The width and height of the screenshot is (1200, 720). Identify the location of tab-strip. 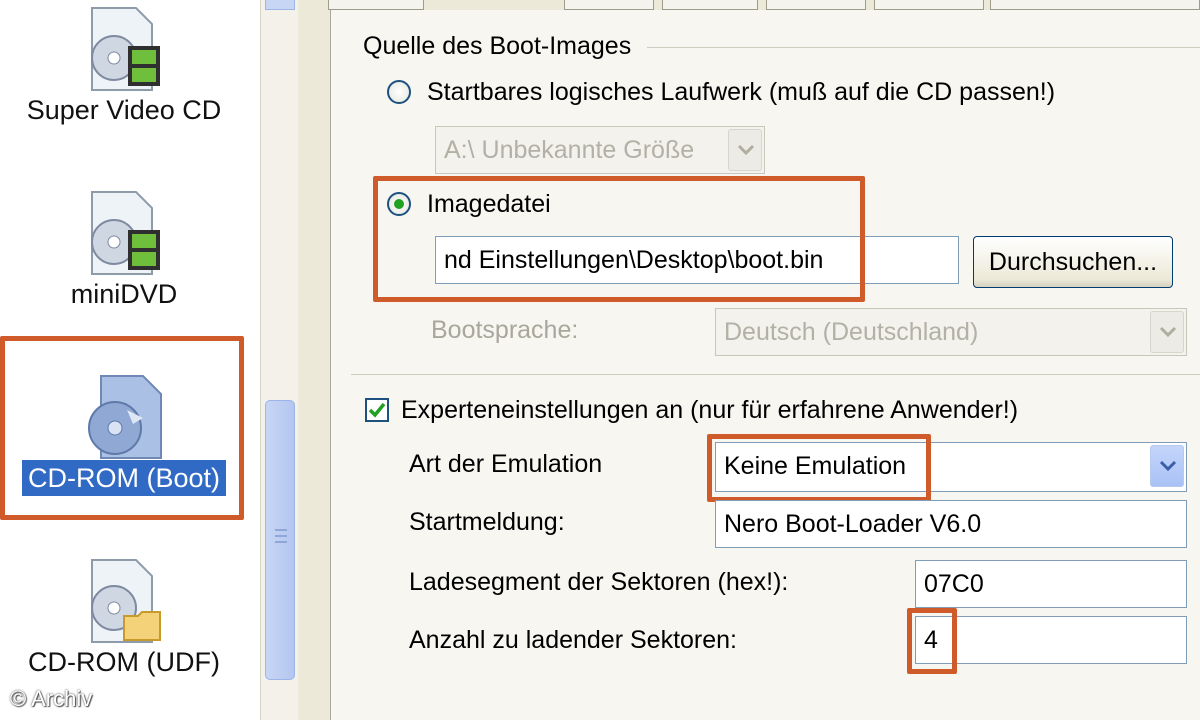
(750, 5).